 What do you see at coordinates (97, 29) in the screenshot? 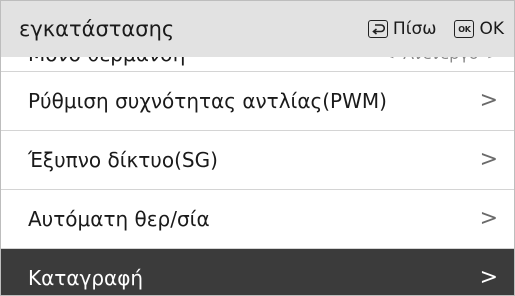
I see `page-title: εγκατάστασης` at bounding box center [97, 29].